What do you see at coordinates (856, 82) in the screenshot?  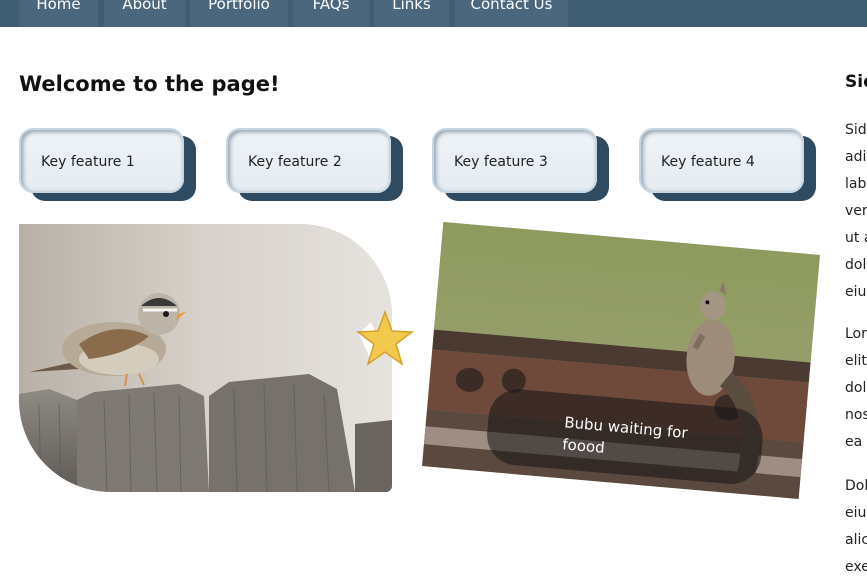 I see `sidebar-title: Sid` at bounding box center [856, 82].